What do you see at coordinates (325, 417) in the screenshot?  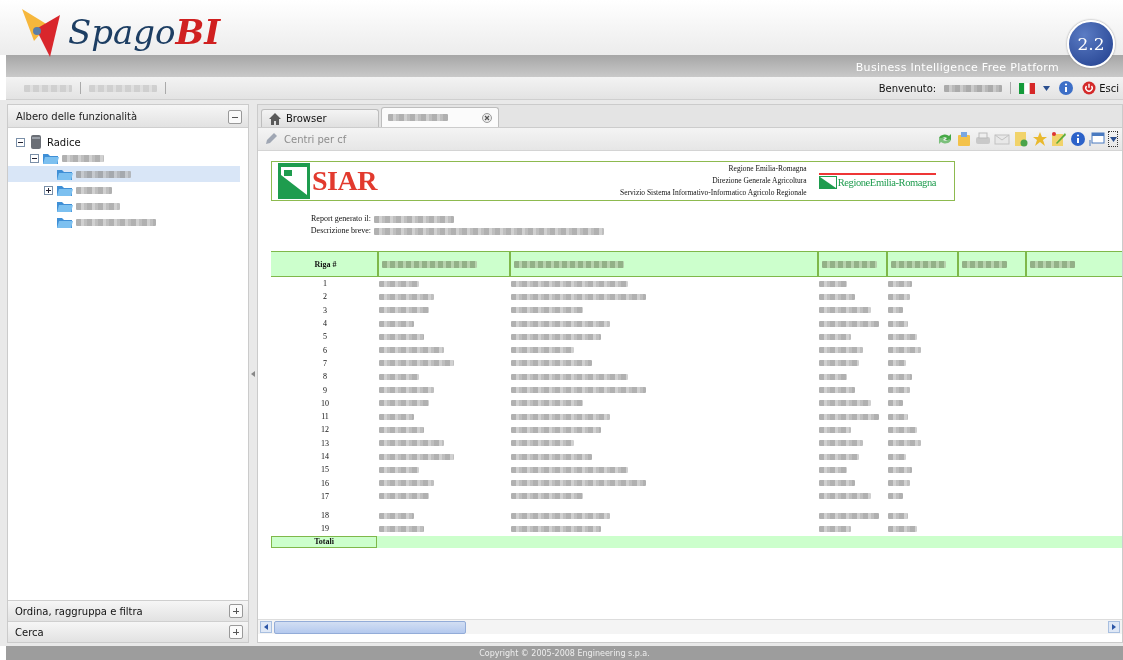 I see `row-number: 11` at bounding box center [325, 417].